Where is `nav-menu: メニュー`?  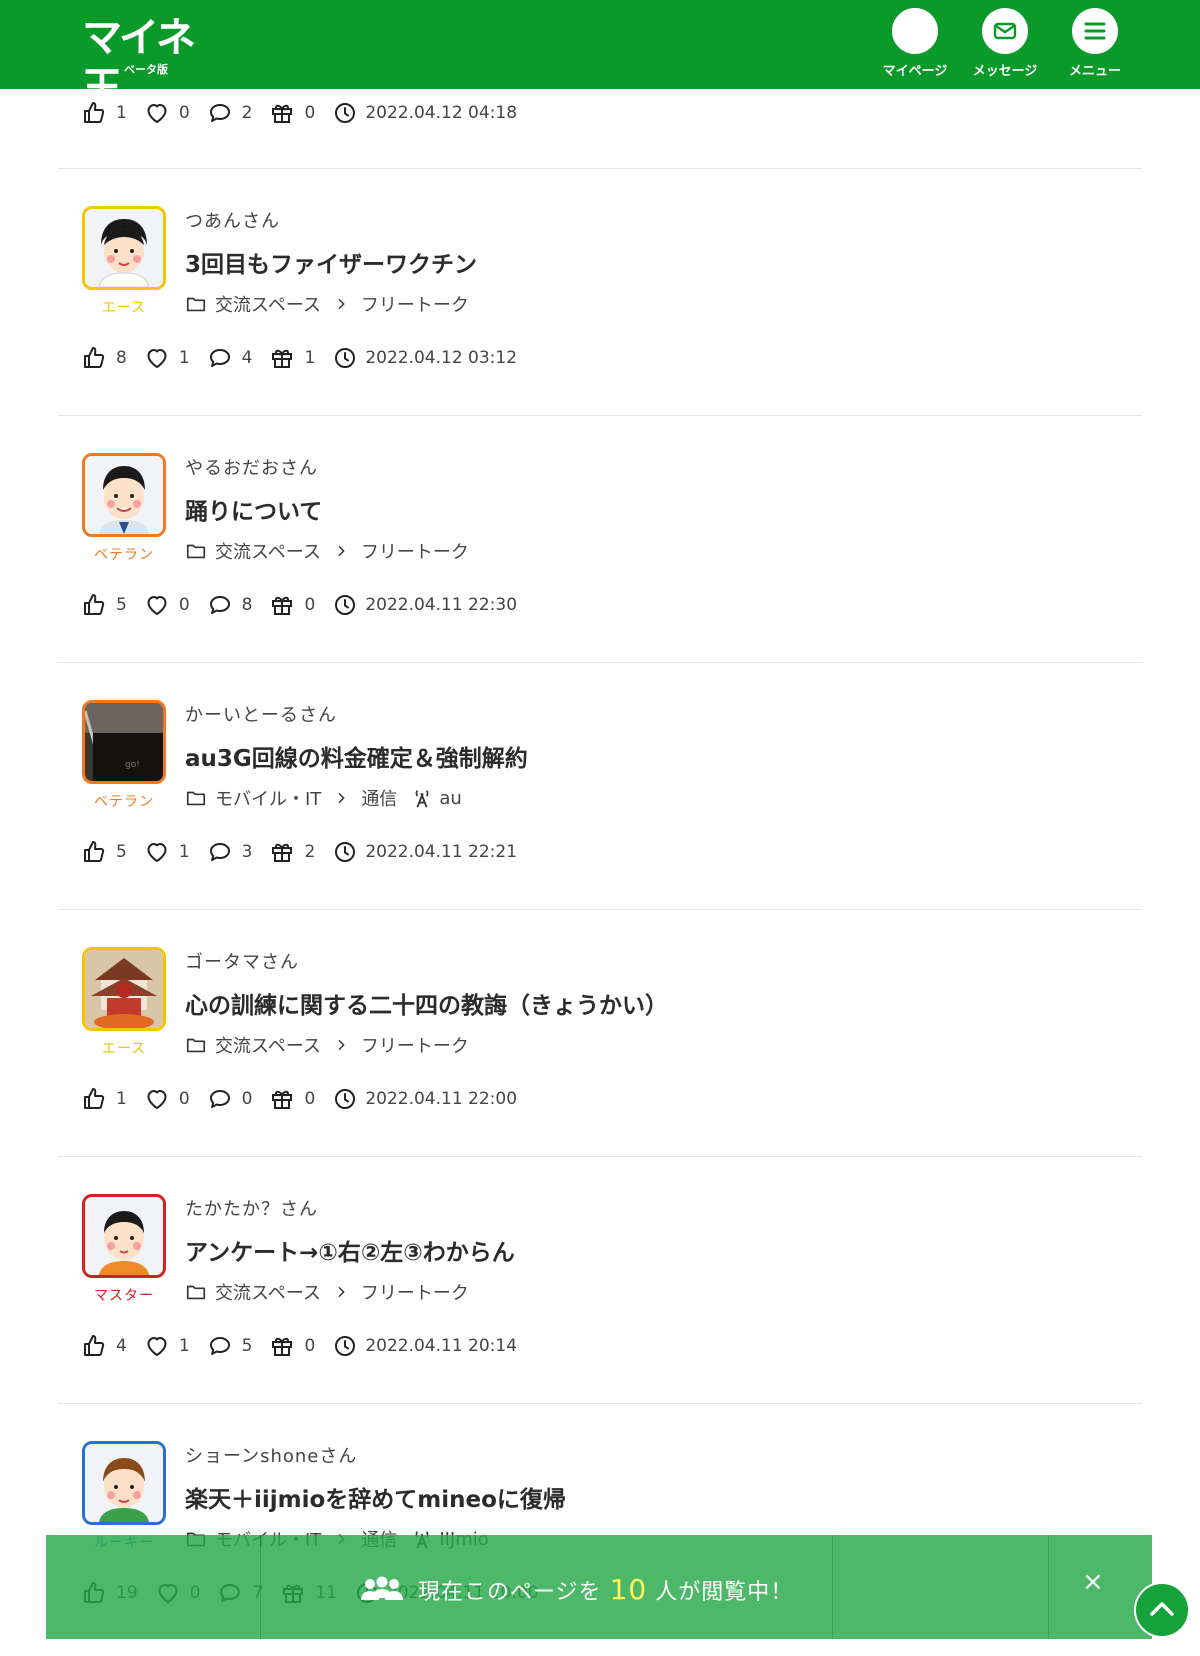 nav-menu: メニュー is located at coordinates (1095, 43).